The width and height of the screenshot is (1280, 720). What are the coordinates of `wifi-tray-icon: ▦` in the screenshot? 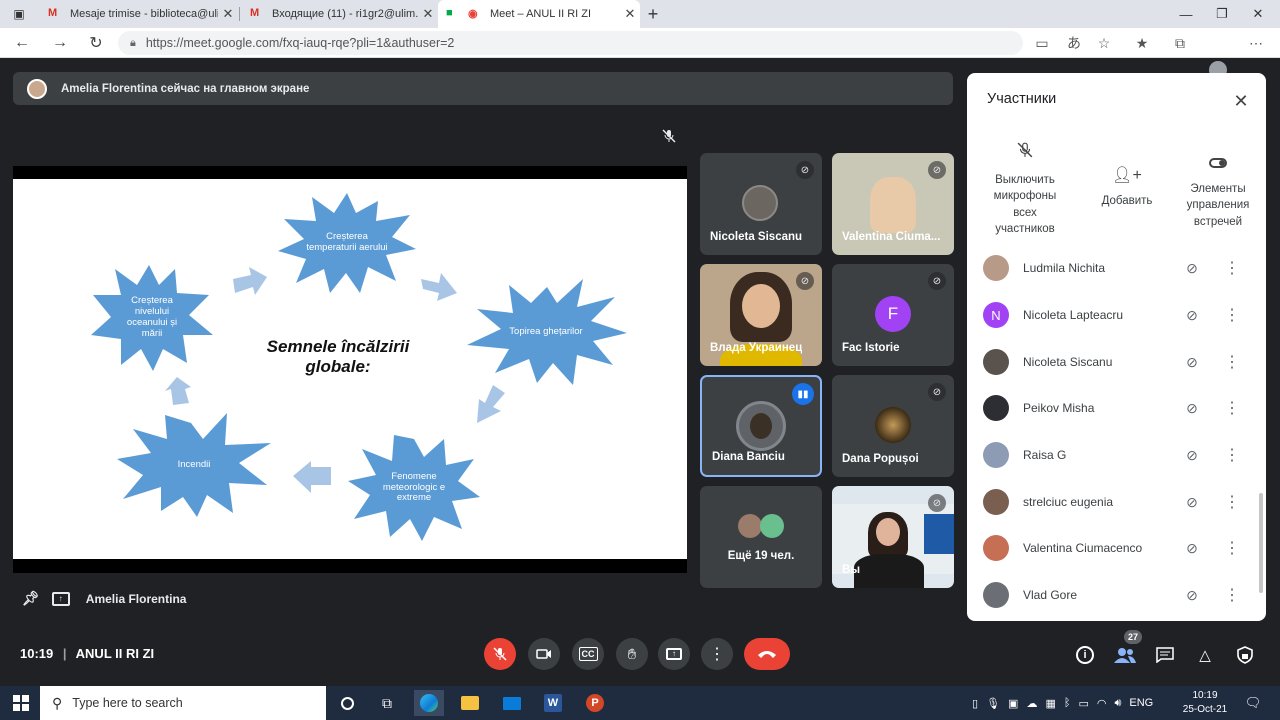 It's located at (1050, 703).